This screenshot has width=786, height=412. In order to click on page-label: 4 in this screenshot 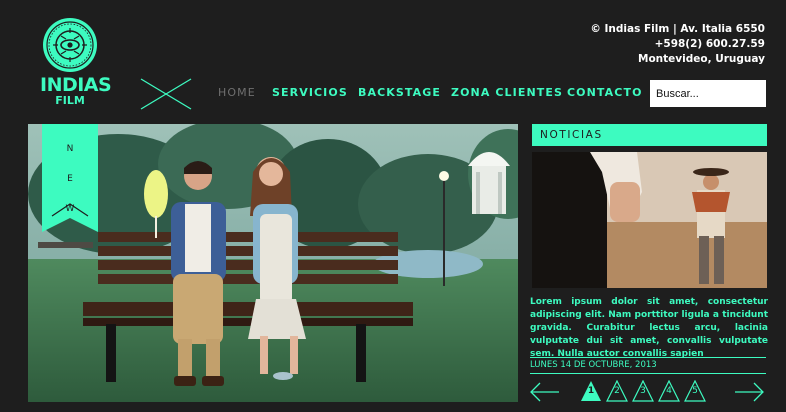, I will do `click(669, 391)`.